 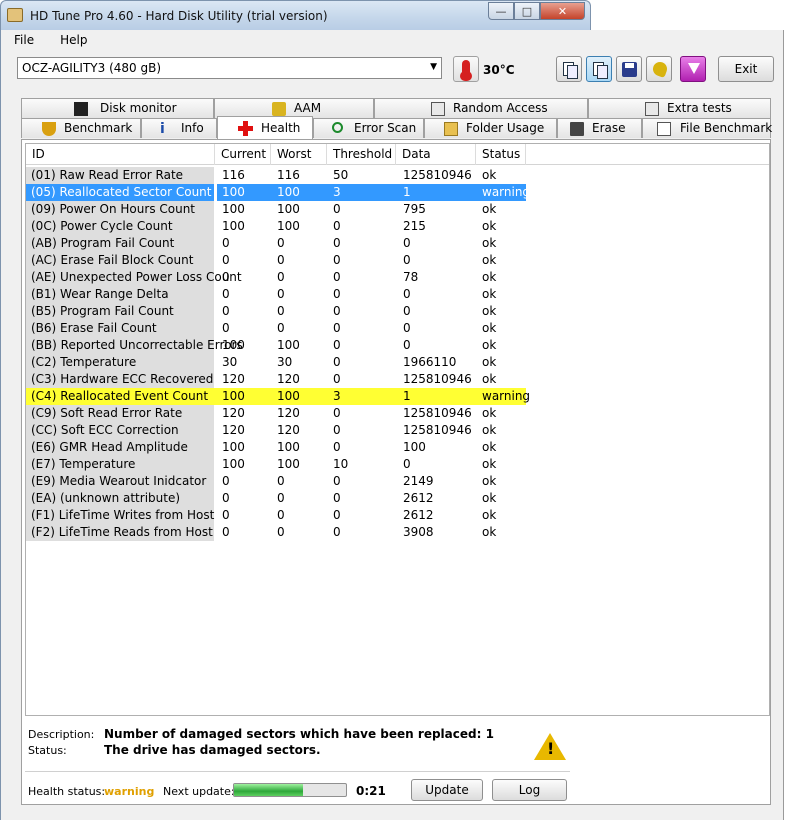 I want to click on table-row: (F1) LifeTime Writes from Host 0 0 0 2612 ok, so click(x=276, y=515).